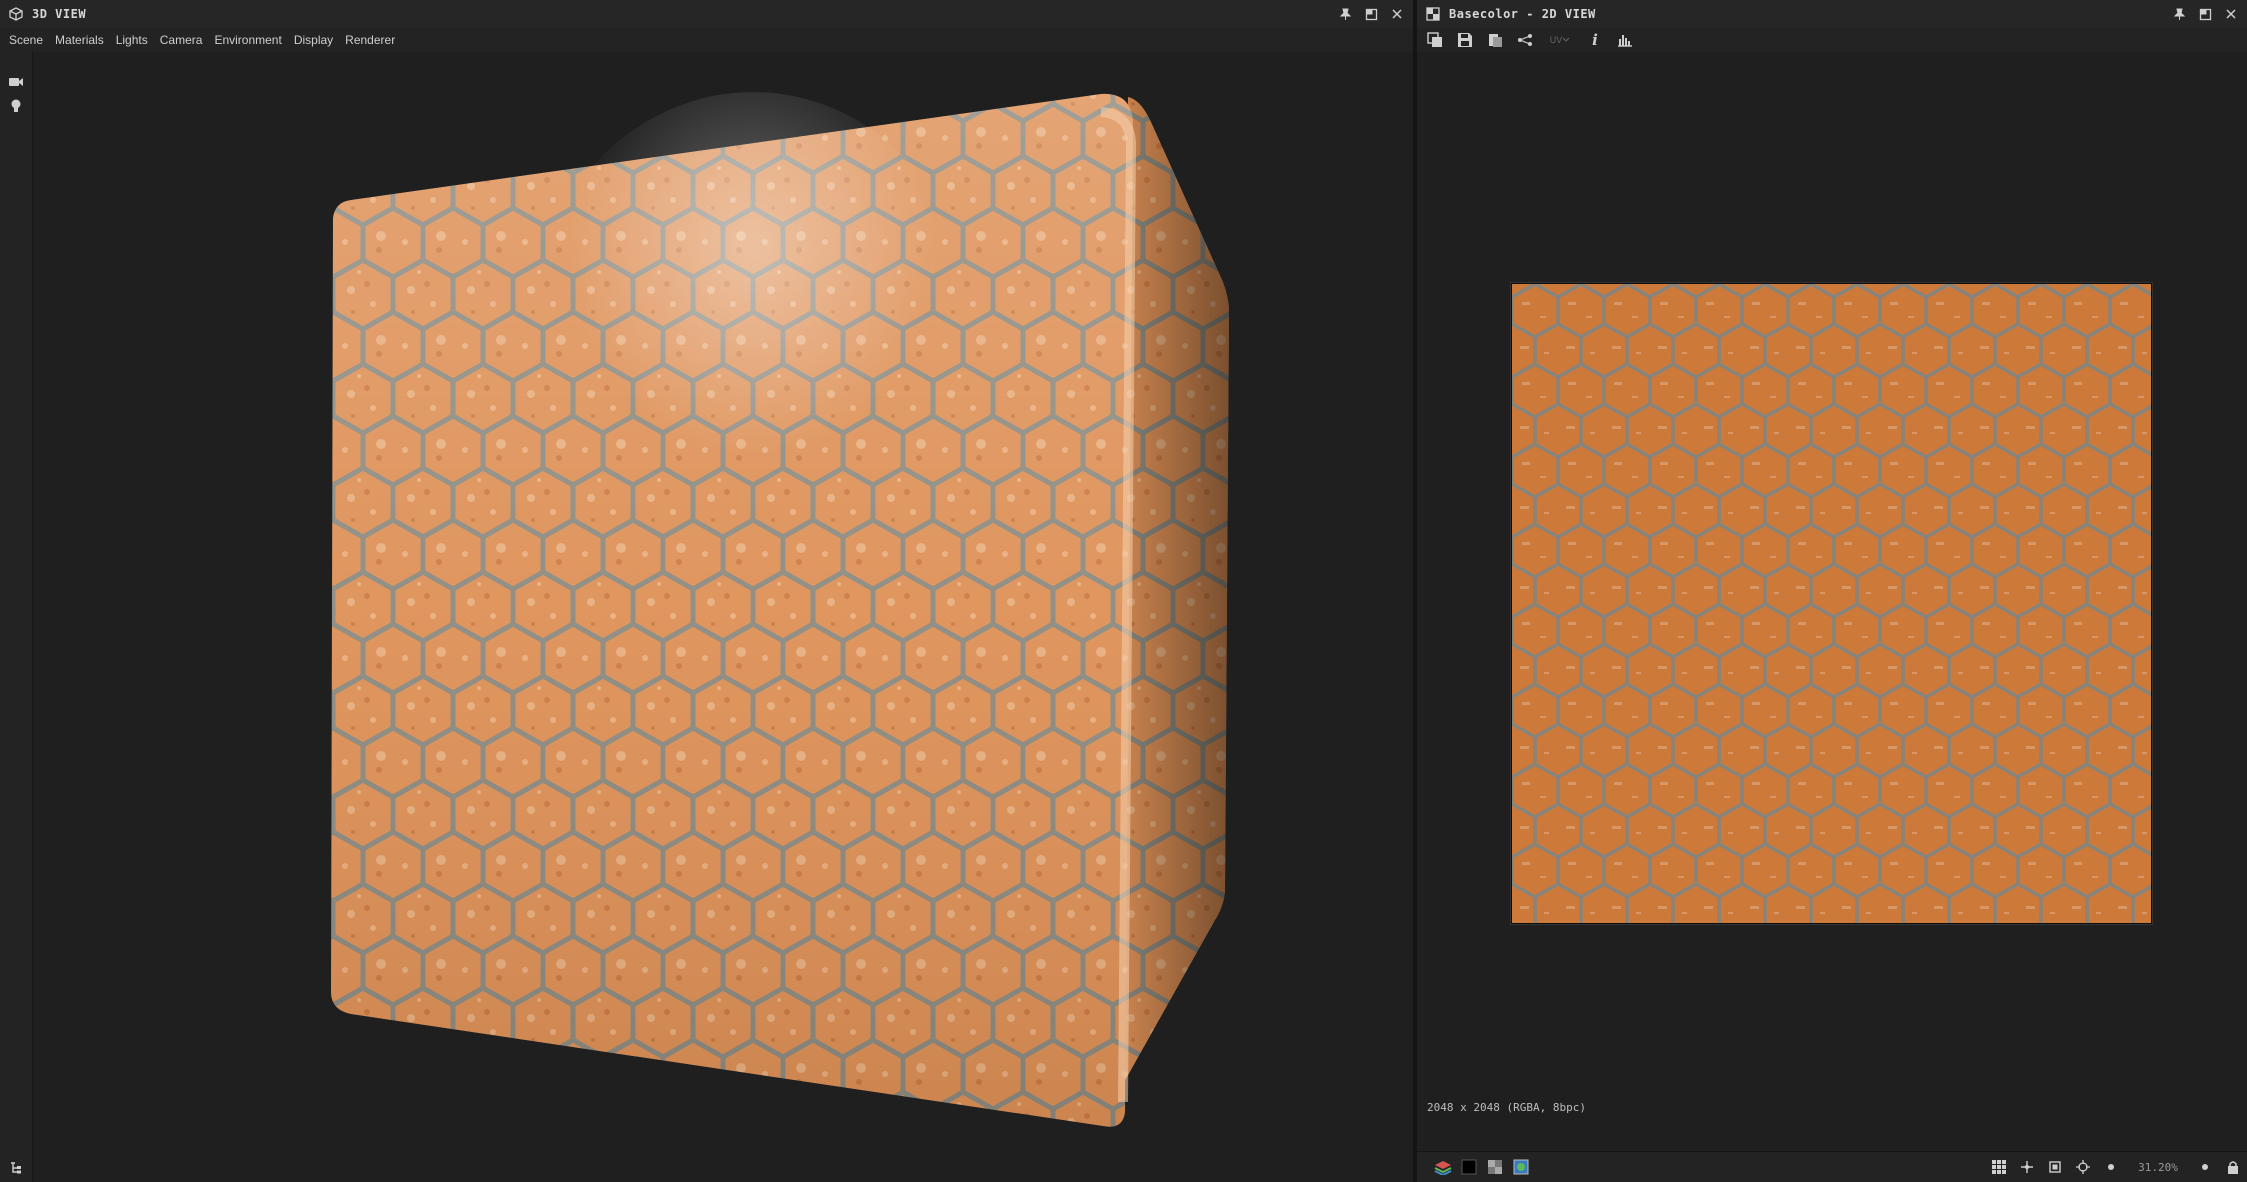  What do you see at coordinates (370, 40) in the screenshot?
I see `menu-renderer: Renderer` at bounding box center [370, 40].